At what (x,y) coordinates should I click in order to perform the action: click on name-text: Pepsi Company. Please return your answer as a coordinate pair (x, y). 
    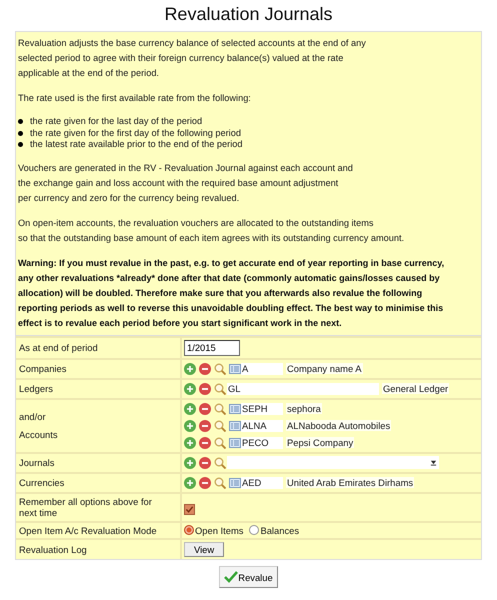
    Looking at the image, I should click on (320, 442).